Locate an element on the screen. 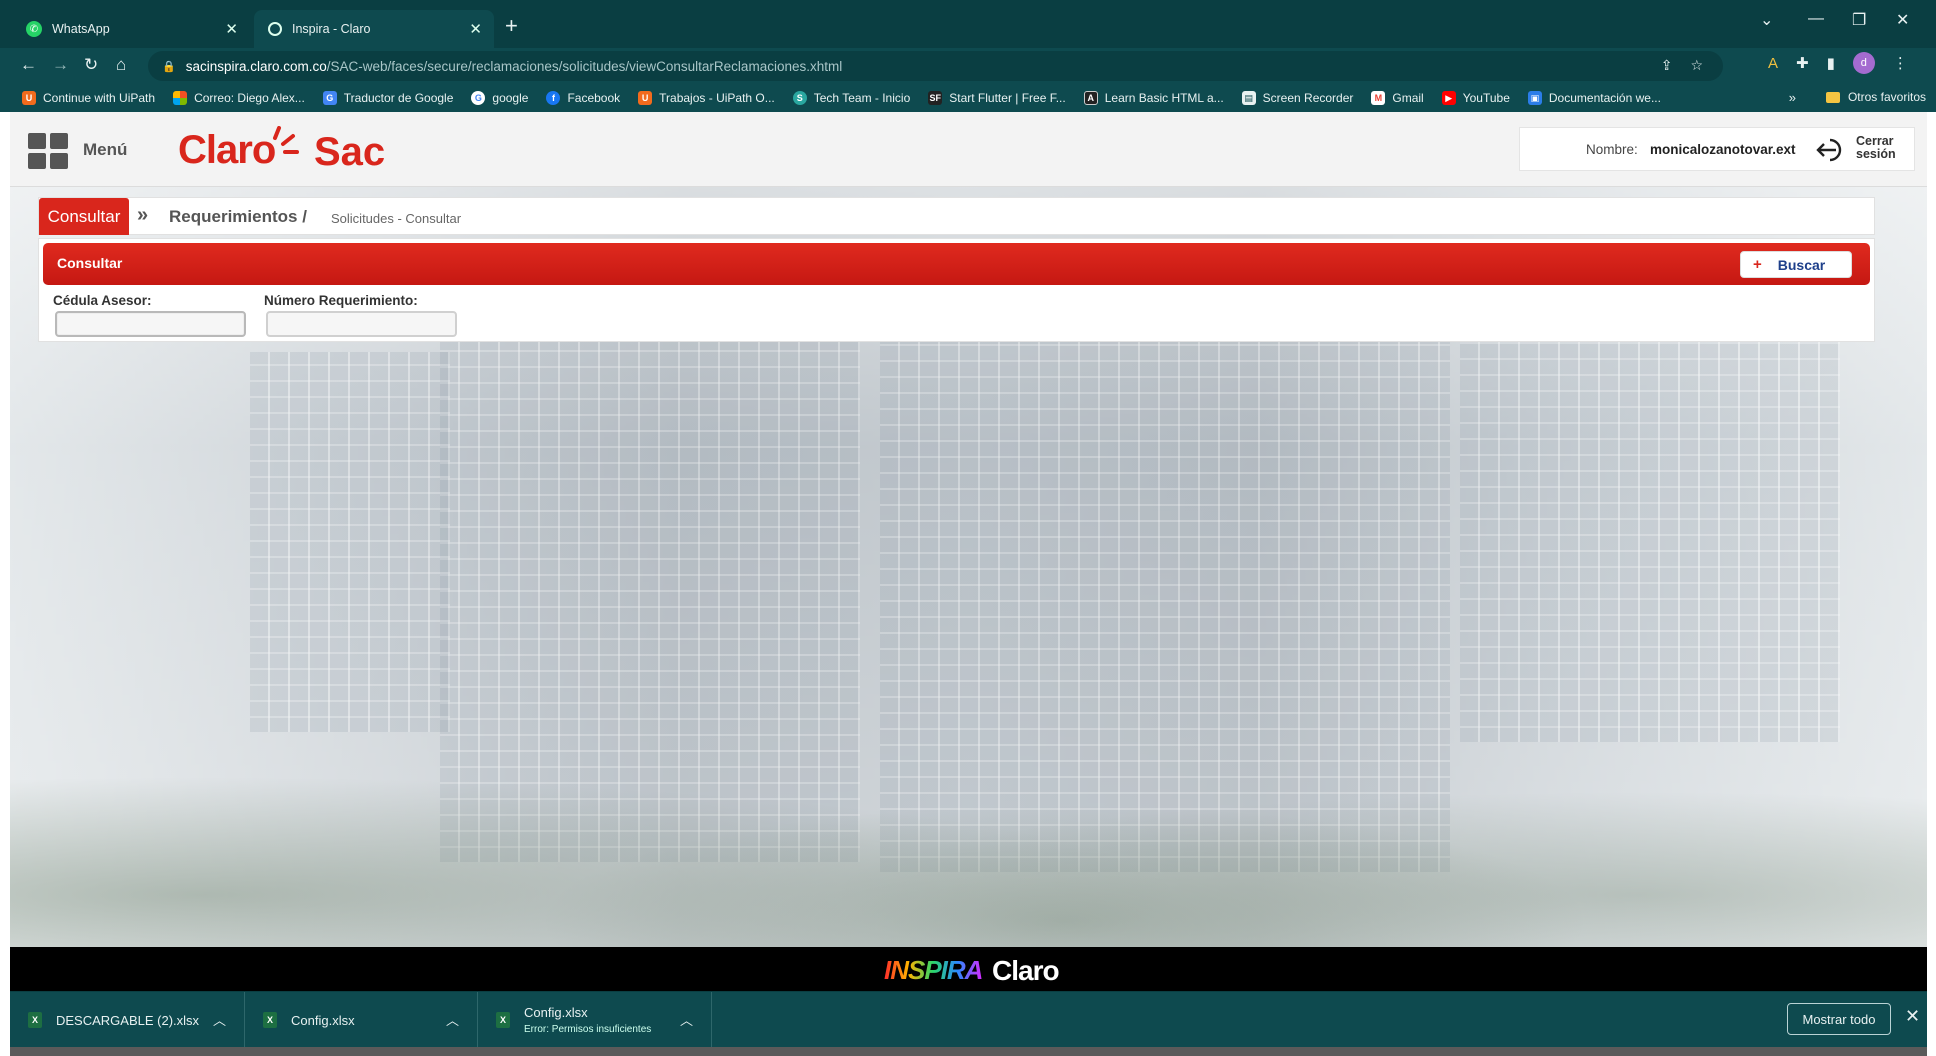 The height and width of the screenshot is (1056, 1936). forward-icon: → is located at coordinates (60, 65).